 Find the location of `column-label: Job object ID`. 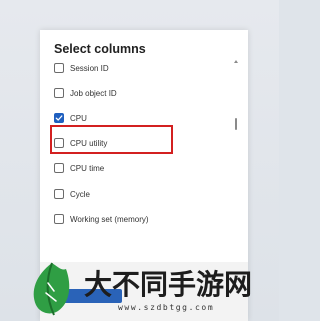

column-label: Job object ID is located at coordinates (93, 93).